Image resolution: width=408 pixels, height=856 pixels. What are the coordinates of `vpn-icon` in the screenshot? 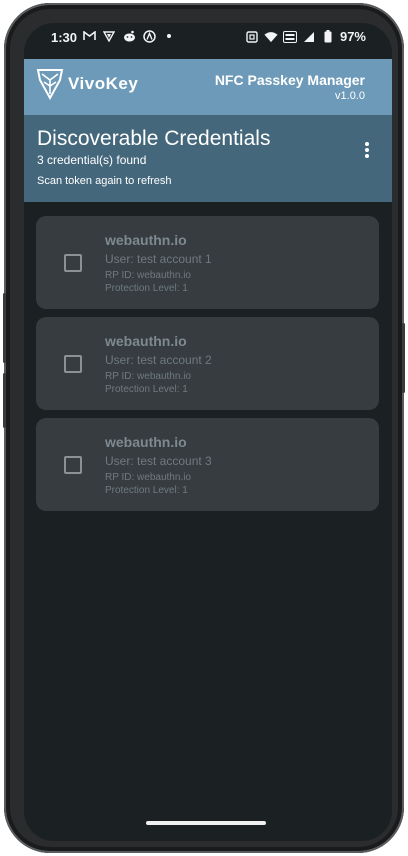 It's located at (109, 36).